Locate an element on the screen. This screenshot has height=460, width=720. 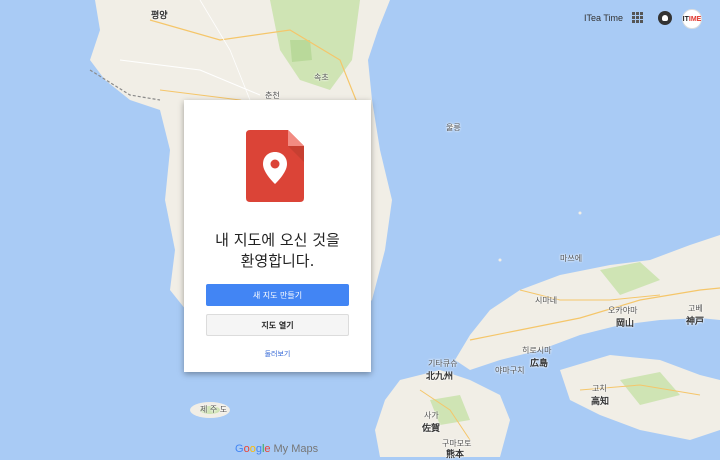
map-label-kitakyushu: 北九州 is located at coordinates (440, 377).